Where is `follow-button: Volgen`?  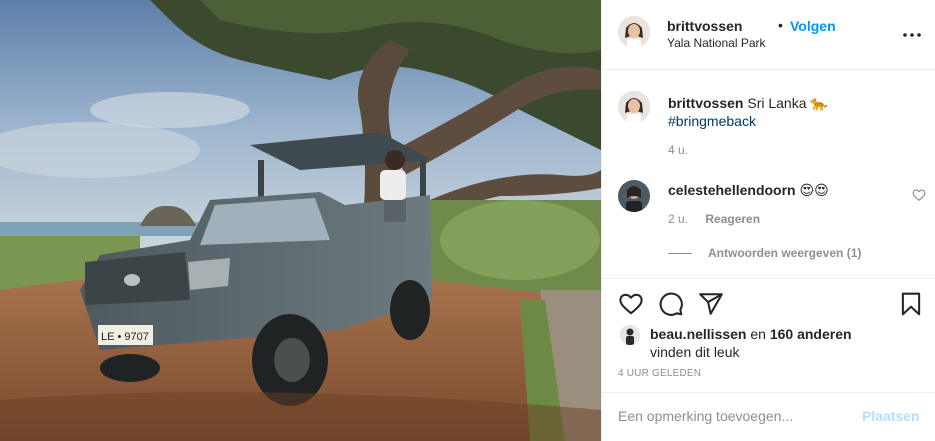
follow-button: Volgen is located at coordinates (813, 26).